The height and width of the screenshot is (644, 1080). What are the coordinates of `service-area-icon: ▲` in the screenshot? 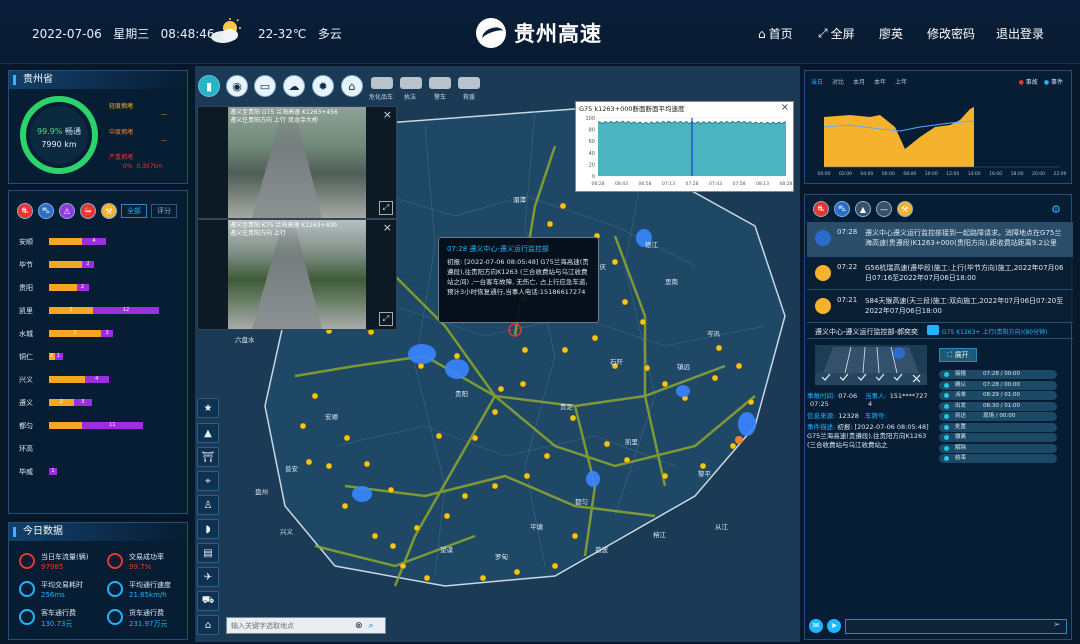 It's located at (208, 433).